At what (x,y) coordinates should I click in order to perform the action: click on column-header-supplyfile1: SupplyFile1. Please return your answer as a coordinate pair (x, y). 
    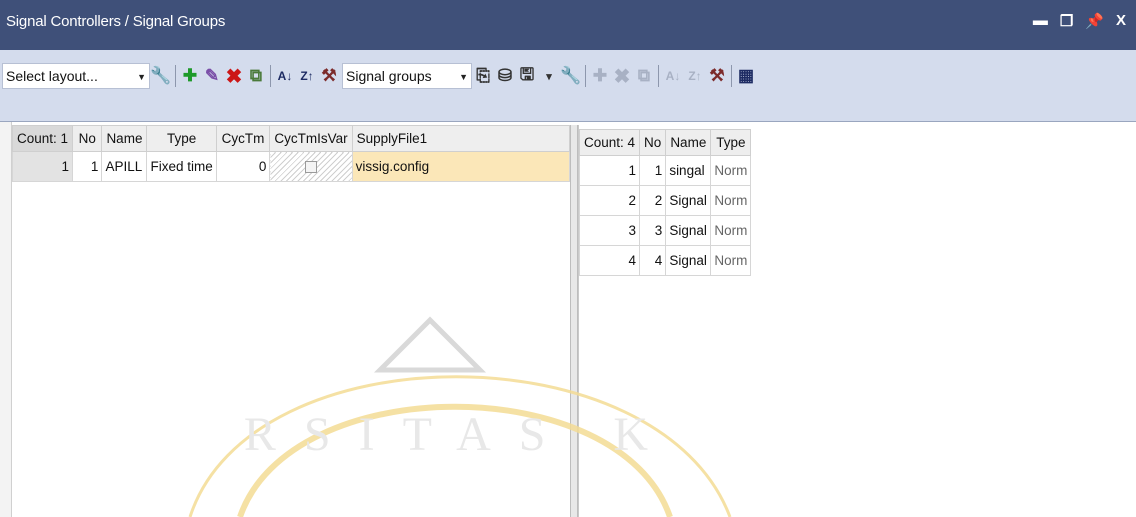
    Looking at the image, I should click on (461, 138).